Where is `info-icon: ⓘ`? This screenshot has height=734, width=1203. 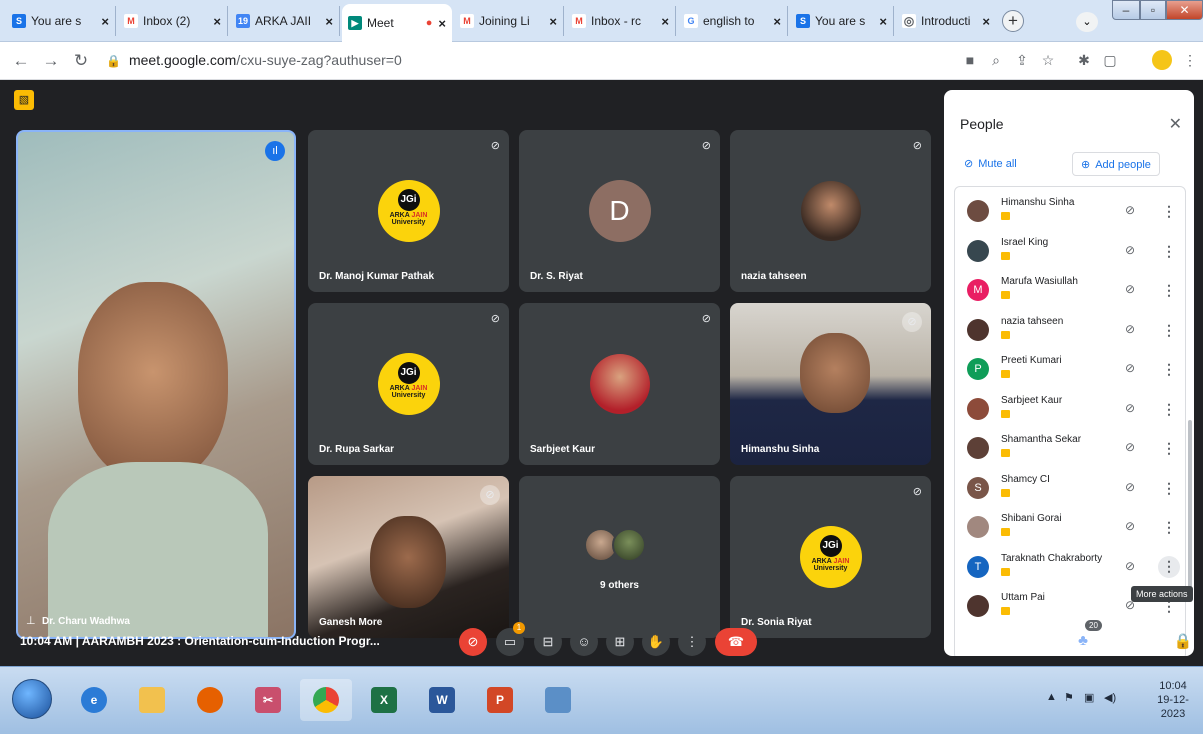
info-icon: ⓘ is located at coordinates (1045, 642).